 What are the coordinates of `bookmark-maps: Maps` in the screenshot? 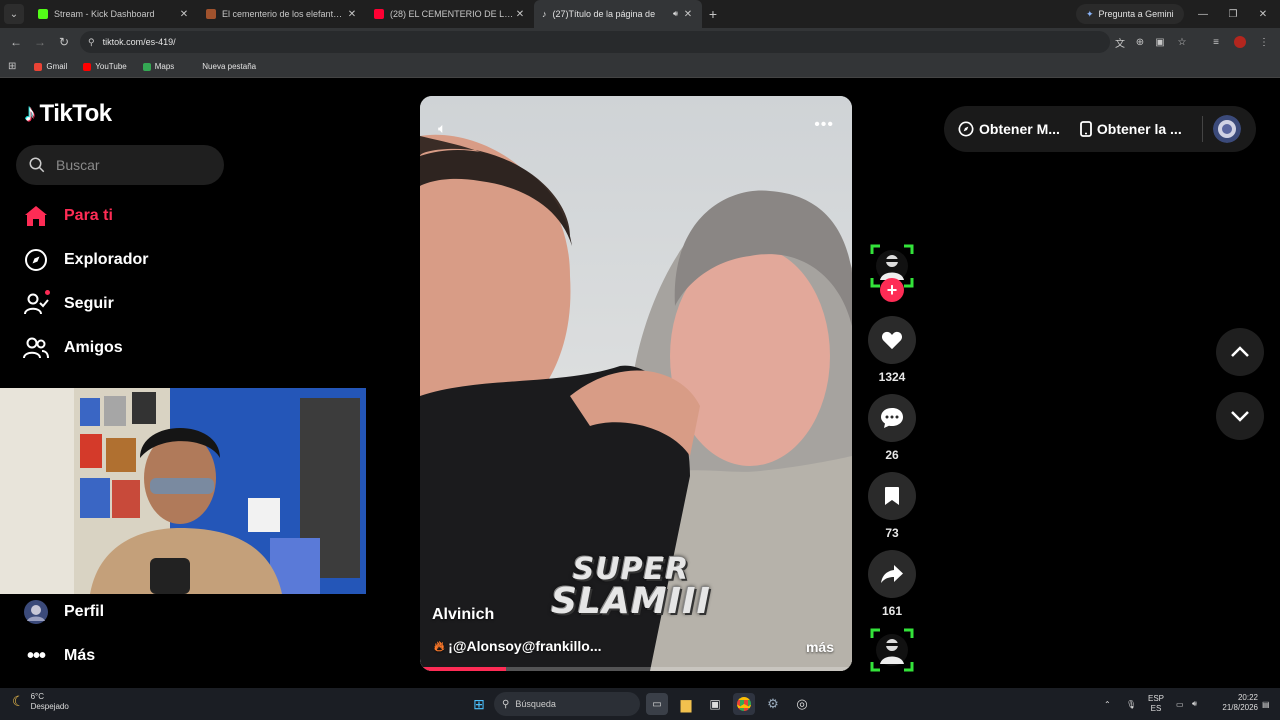 It's located at (158, 66).